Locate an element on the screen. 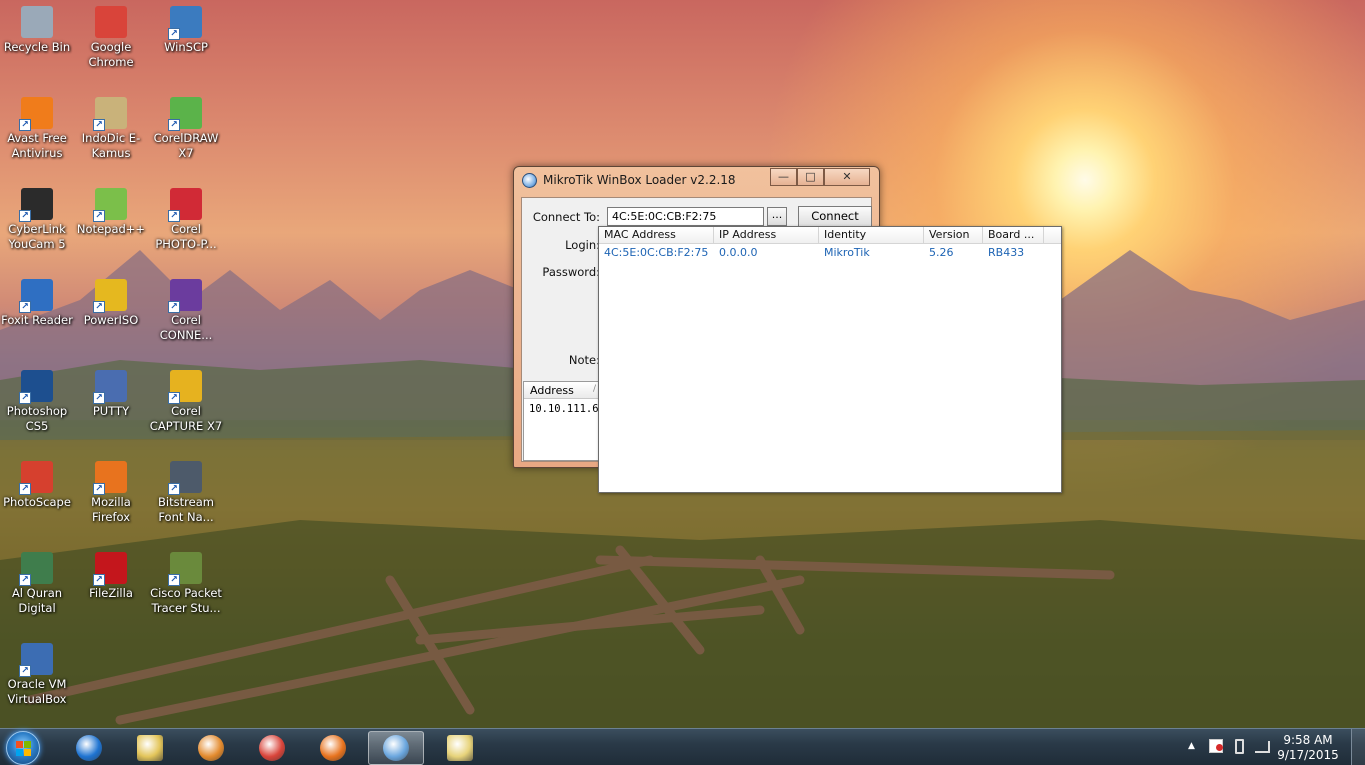 The width and height of the screenshot is (1365, 765). taskbar: ▲ 9:58 AM 9/17/2015 is located at coordinates (682, 746).